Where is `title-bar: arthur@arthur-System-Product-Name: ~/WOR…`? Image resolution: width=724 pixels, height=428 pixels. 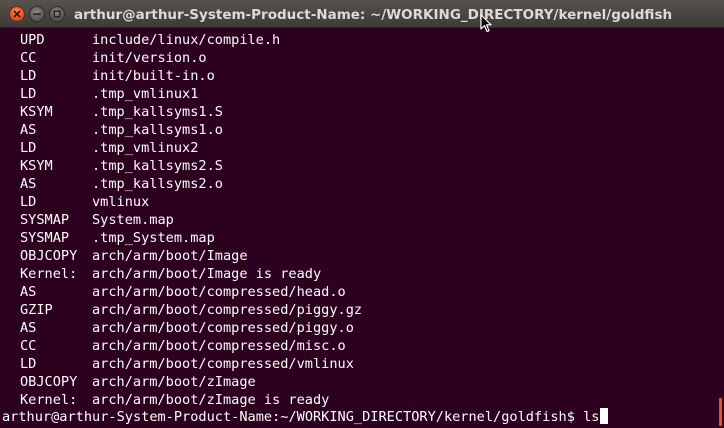 title-bar: arthur@arthur-System-Product-Name: ~/WOR… is located at coordinates (362, 14).